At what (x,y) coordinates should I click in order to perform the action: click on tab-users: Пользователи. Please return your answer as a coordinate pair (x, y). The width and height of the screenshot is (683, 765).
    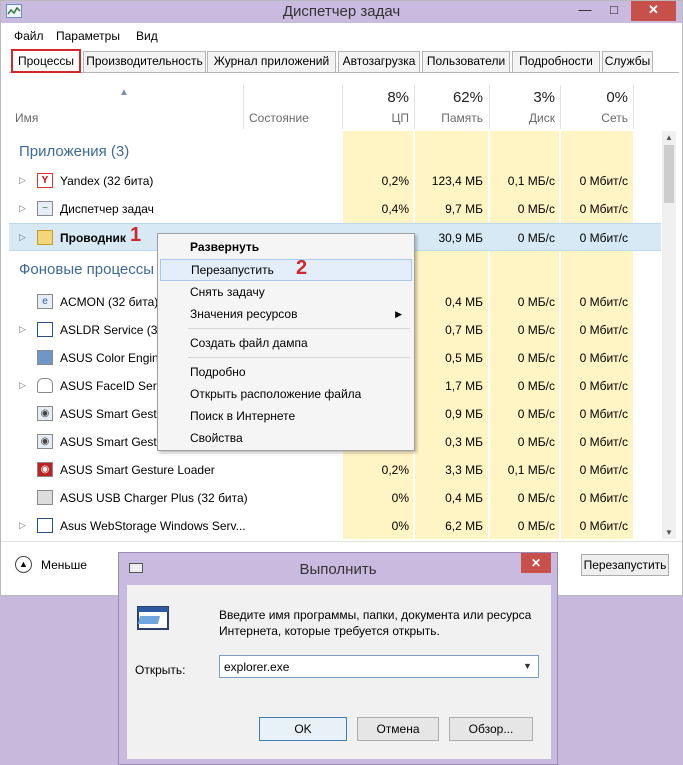
    Looking at the image, I should click on (466, 61).